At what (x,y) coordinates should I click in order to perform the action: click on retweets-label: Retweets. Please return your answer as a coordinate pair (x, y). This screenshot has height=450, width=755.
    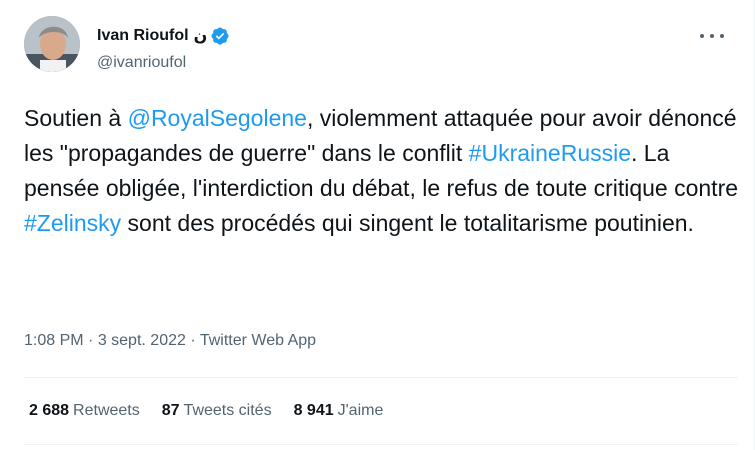
    Looking at the image, I should click on (106, 410).